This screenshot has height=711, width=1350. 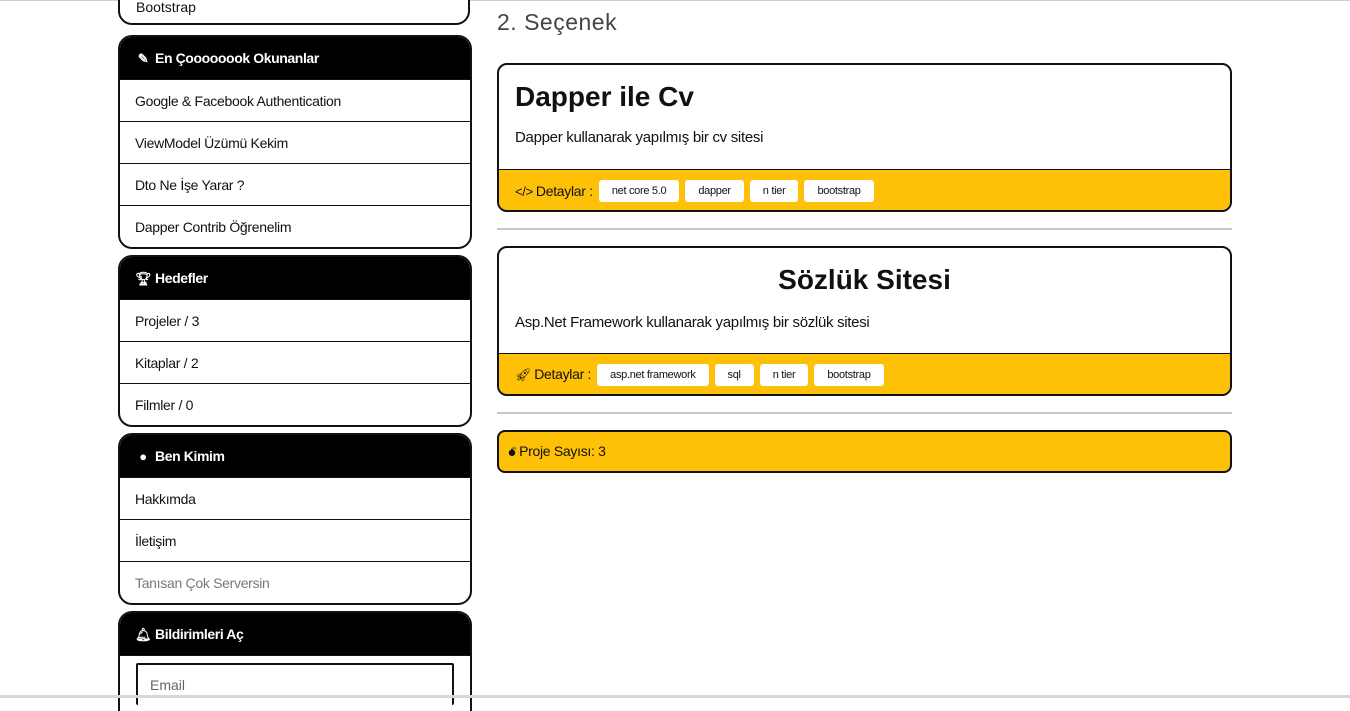 What do you see at coordinates (295, 498) in the screenshot?
I see `about-item-hakkimda: Hakkımda` at bounding box center [295, 498].